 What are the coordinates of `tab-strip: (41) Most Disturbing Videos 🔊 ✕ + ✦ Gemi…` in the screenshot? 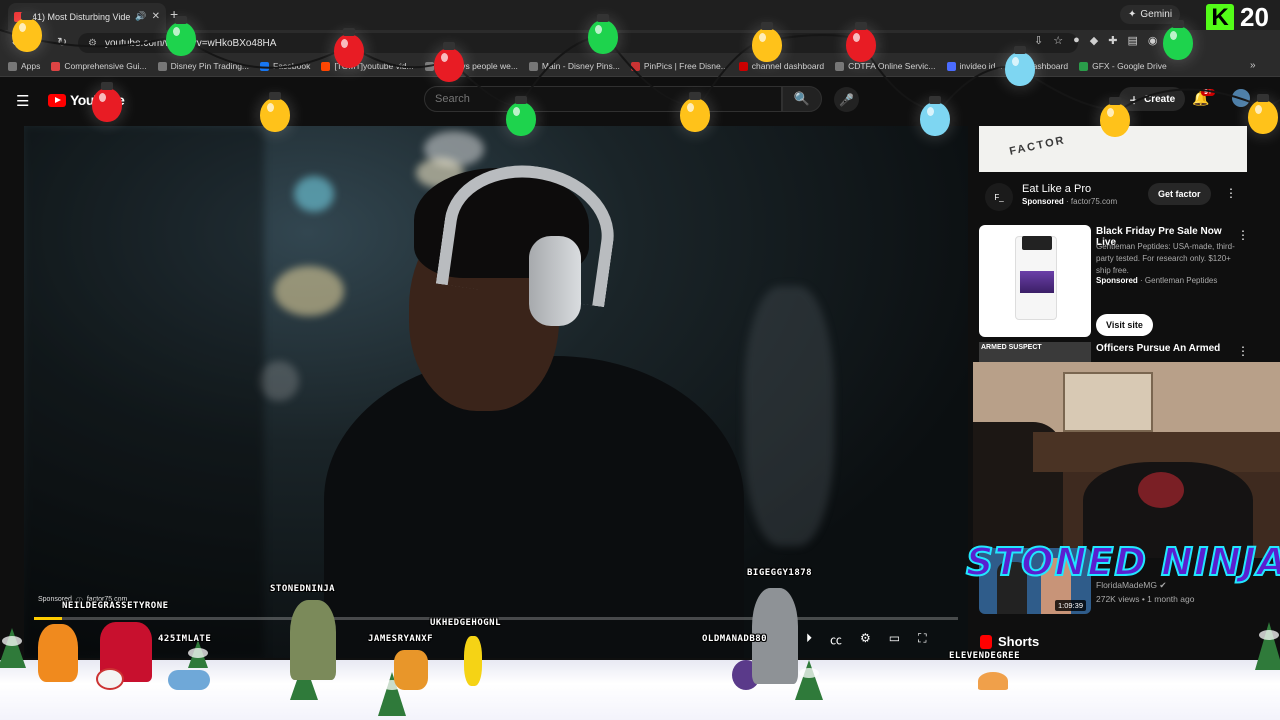 It's located at (640, 16).